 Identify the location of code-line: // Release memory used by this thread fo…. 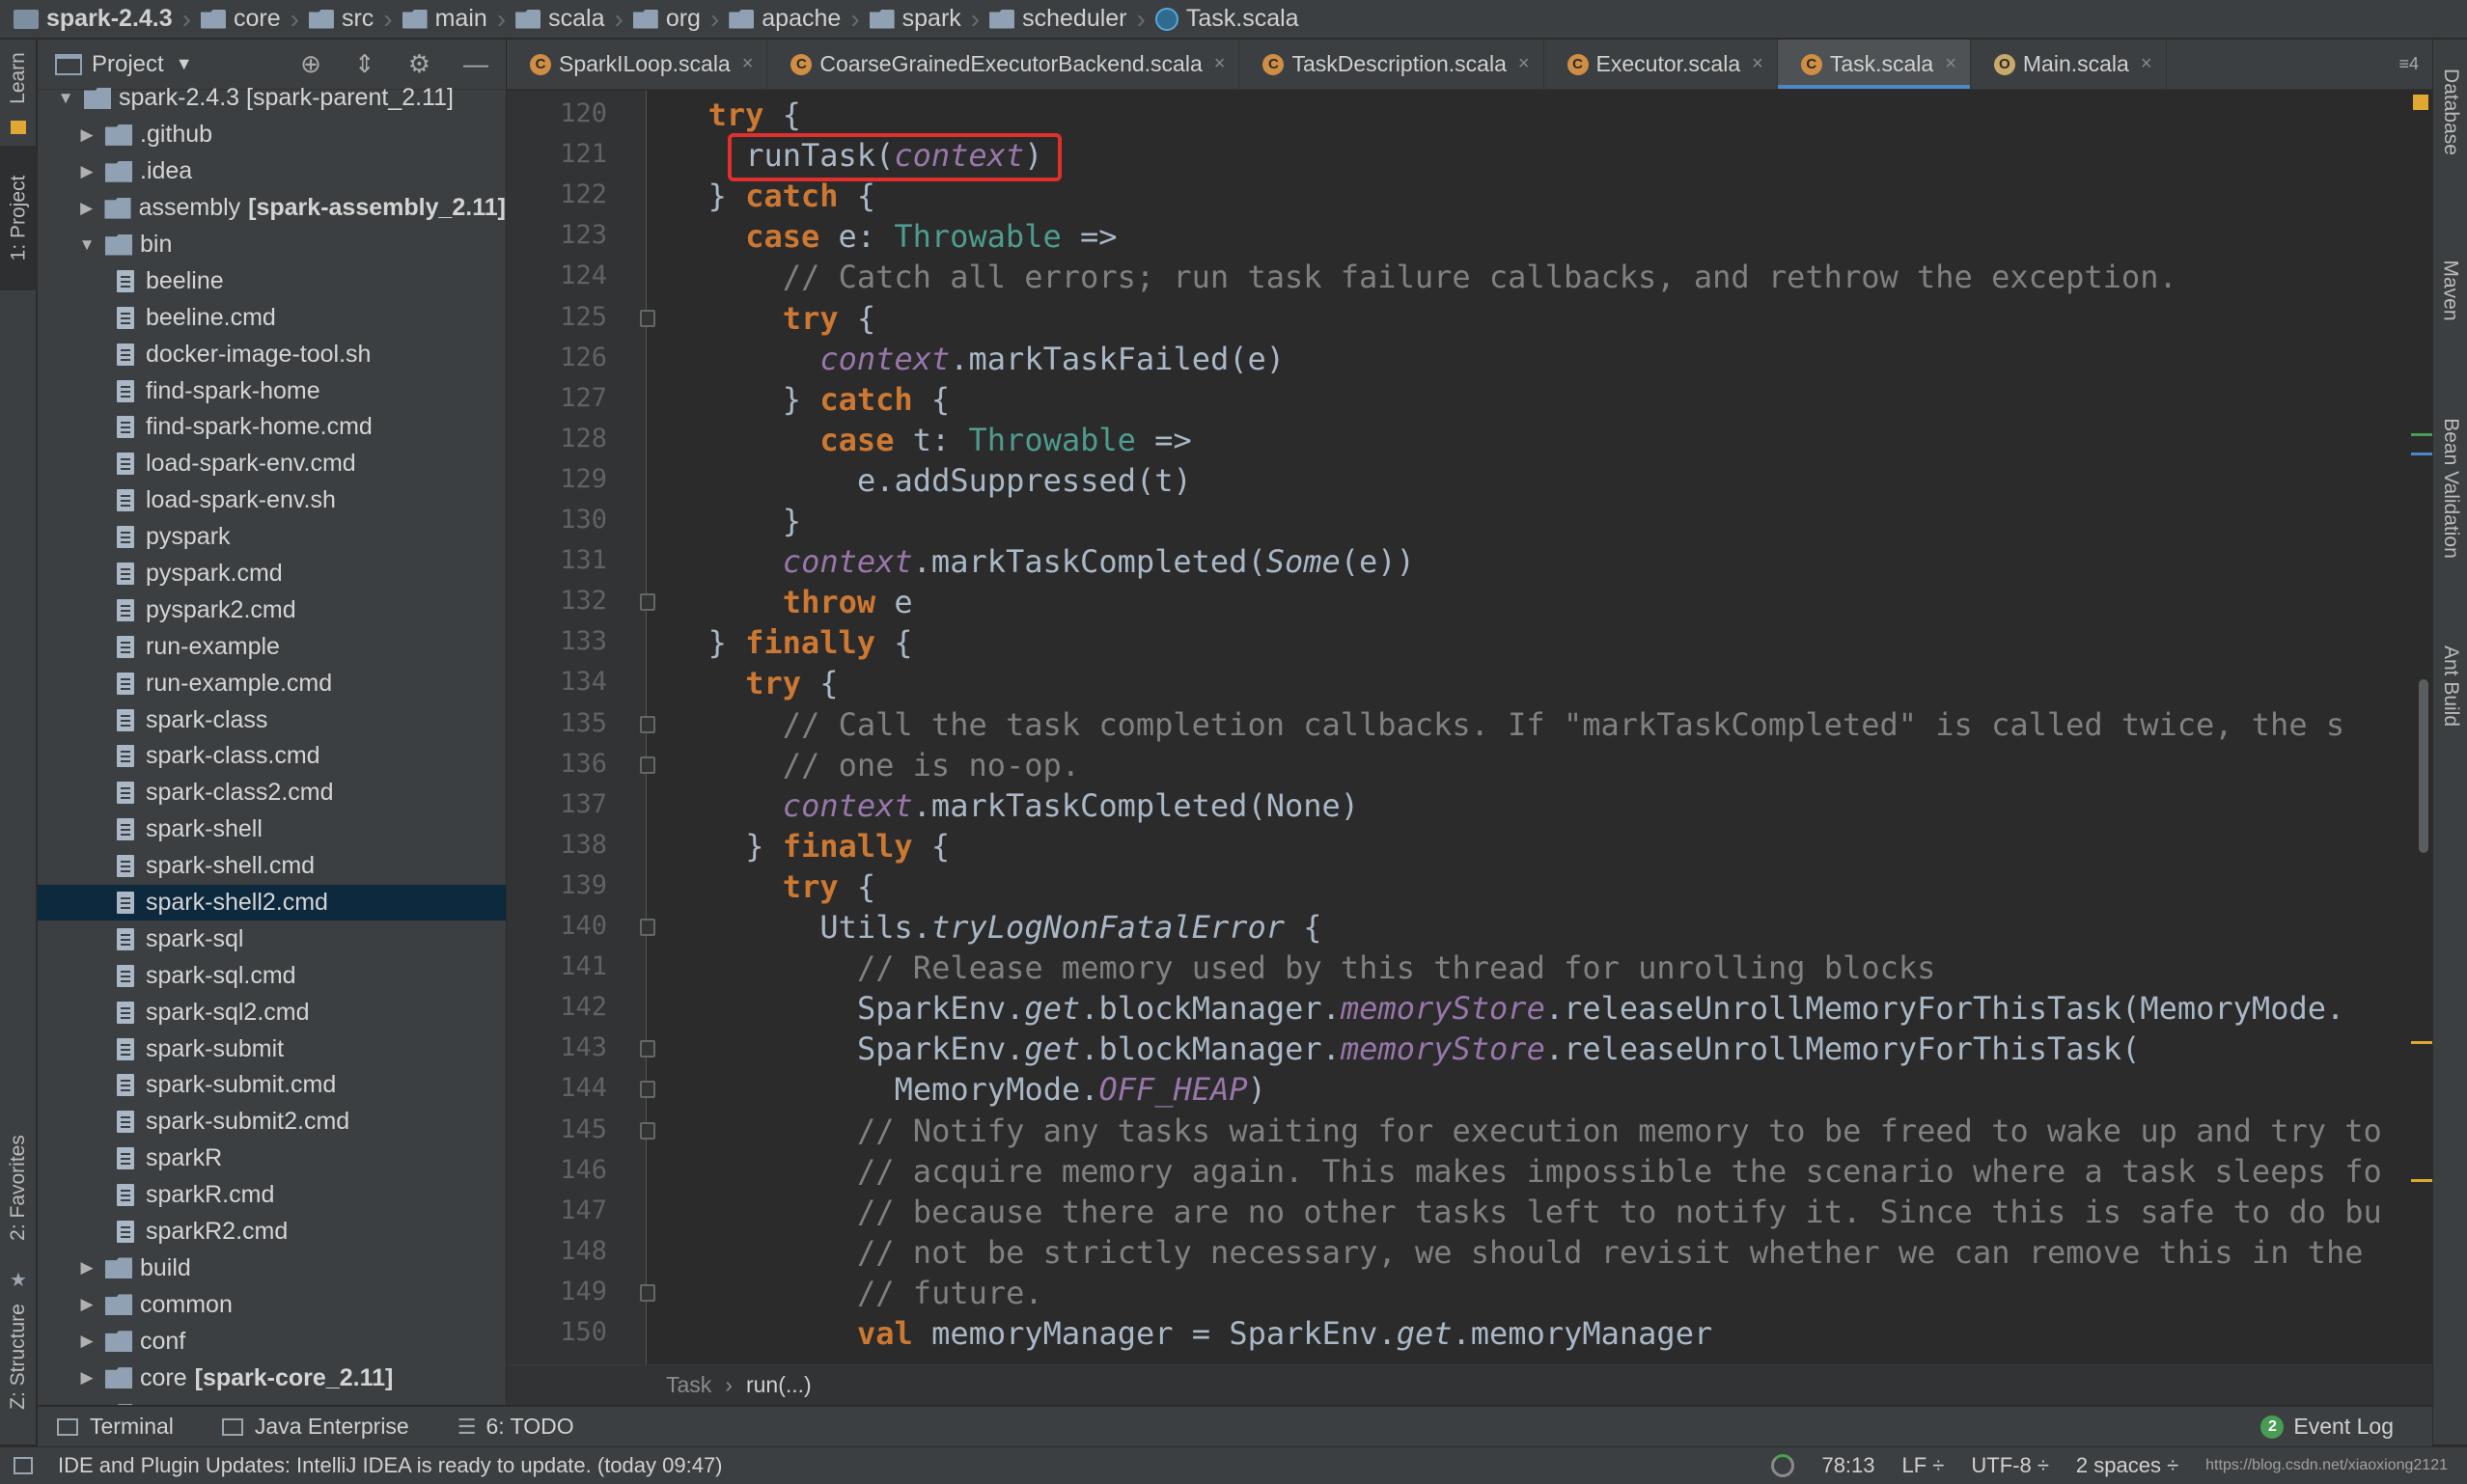
(1396, 968).